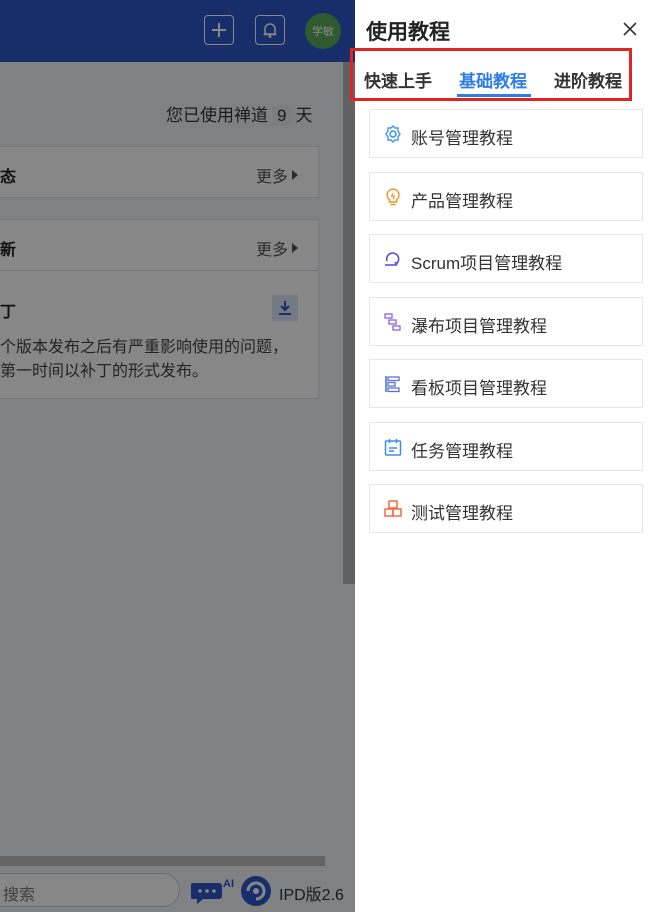 The width and height of the screenshot is (655, 912). I want to click on tab-basic-tutorial: 基础教程, so click(493, 79).